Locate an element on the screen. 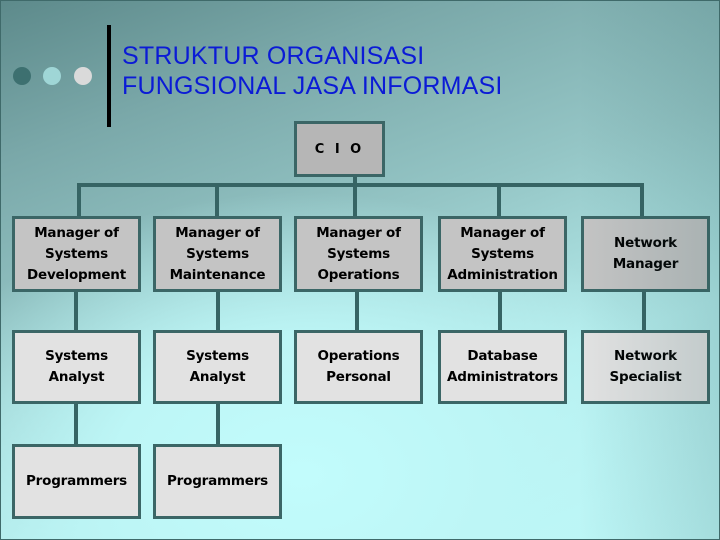  org-node-manager-systems-development: Manager of Systems Development is located at coordinates (76, 254).